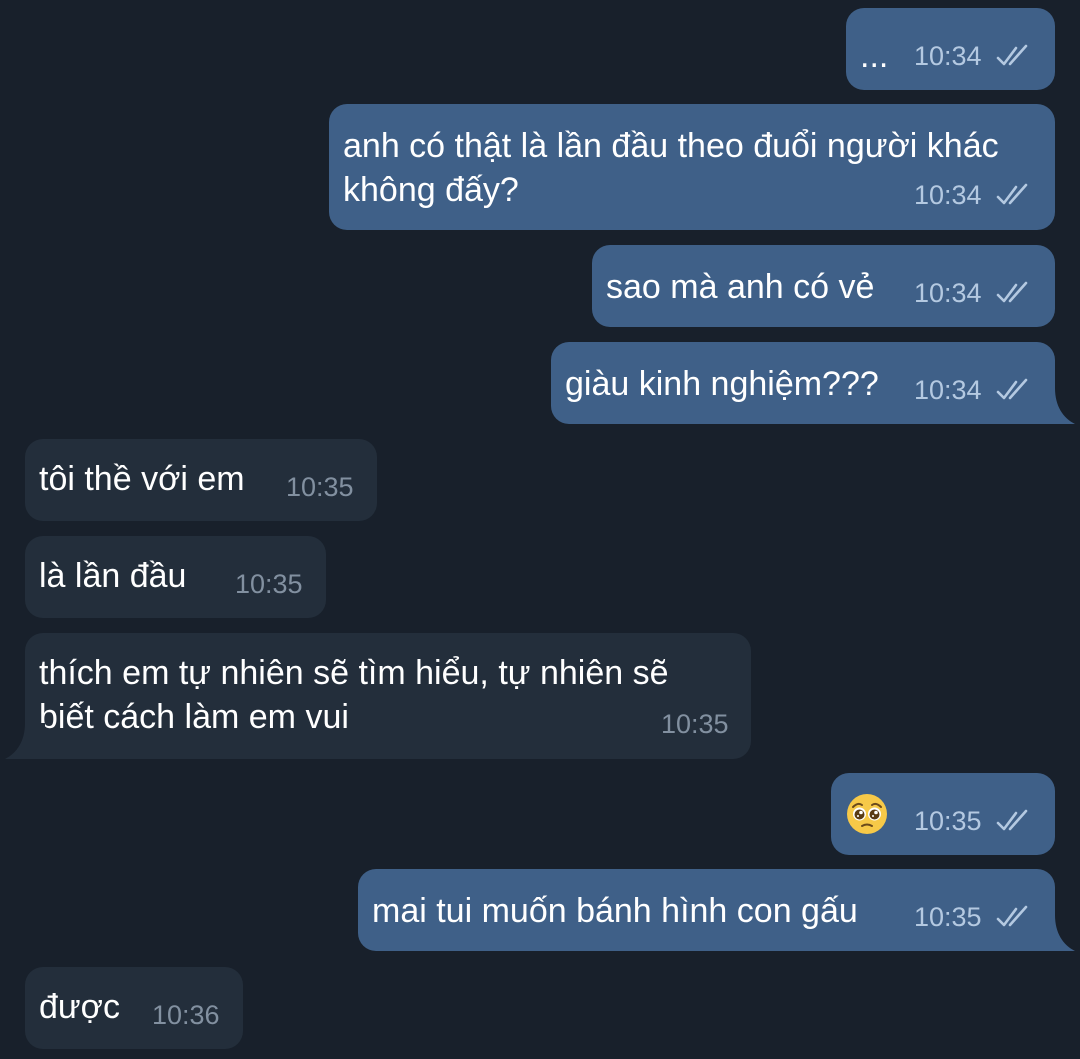 The height and width of the screenshot is (1059, 1080). What do you see at coordinates (113, 576) in the screenshot?
I see `message-text: là lần đầu` at bounding box center [113, 576].